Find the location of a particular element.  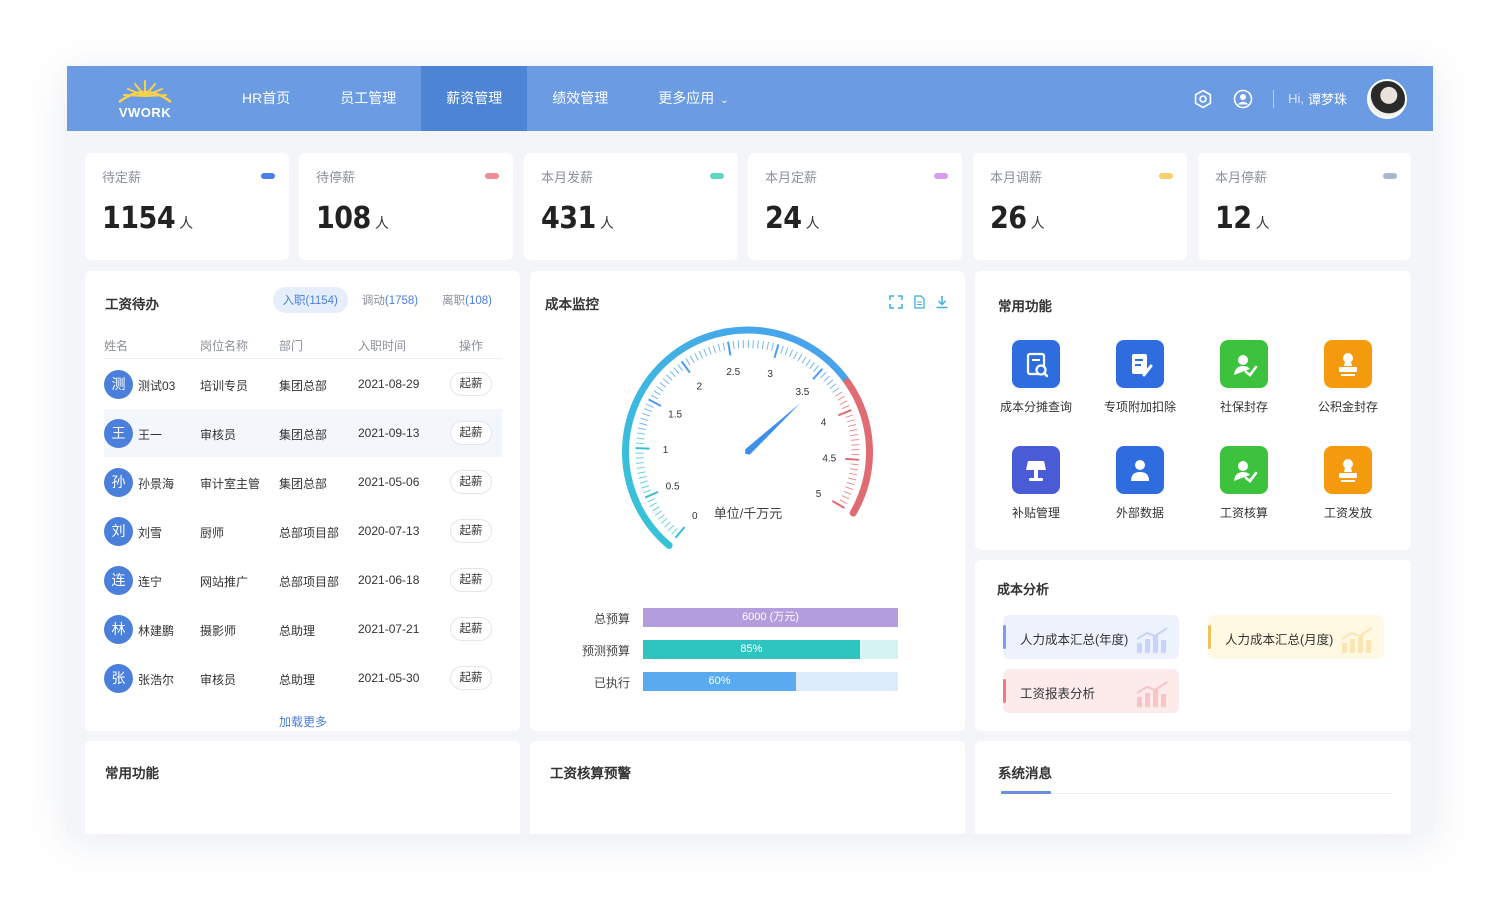

settings-icon is located at coordinates (1203, 99).